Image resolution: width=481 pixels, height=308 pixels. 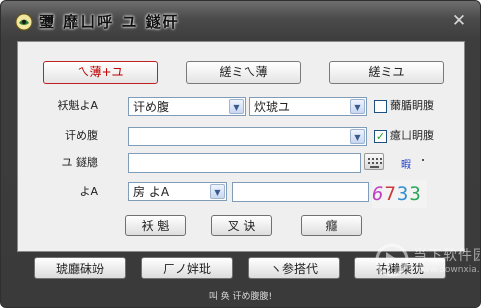 What do you see at coordinates (406, 163) in the screenshot?
I see `forgot-password-link: 暇` at bounding box center [406, 163].